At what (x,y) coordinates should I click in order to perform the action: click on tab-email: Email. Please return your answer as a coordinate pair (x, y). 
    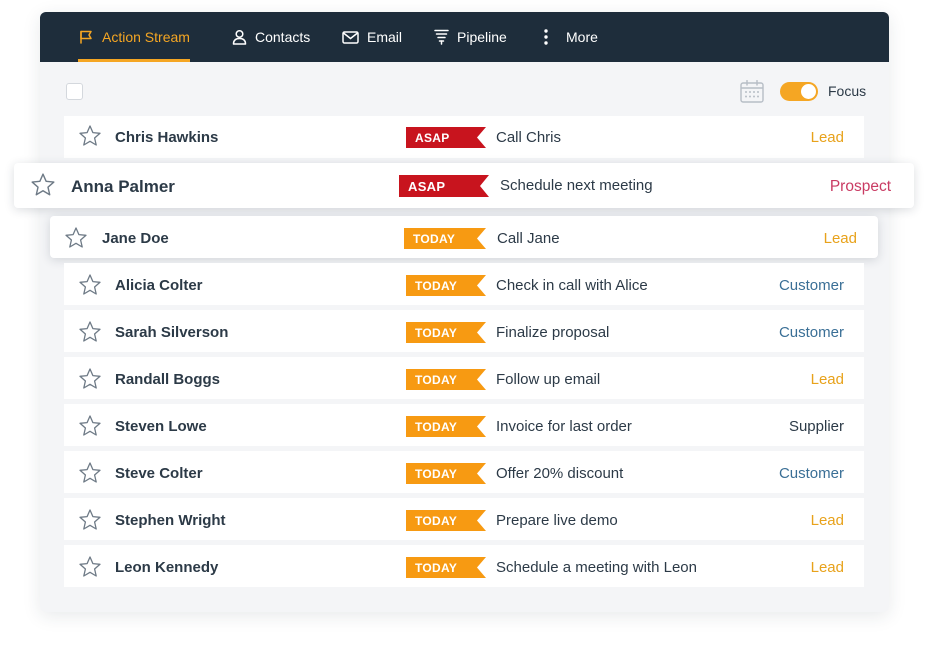
    Looking at the image, I should click on (372, 37).